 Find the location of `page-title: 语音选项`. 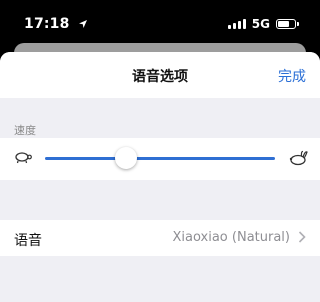

page-title: 语音选项 is located at coordinates (160, 77).